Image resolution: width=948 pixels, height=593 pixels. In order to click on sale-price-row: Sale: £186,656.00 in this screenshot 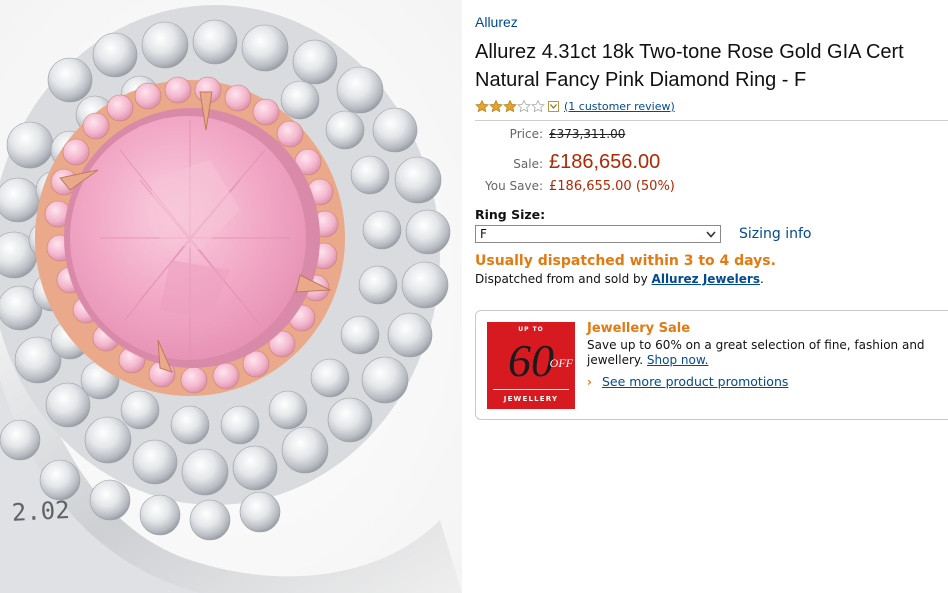, I will do `click(711, 165)`.